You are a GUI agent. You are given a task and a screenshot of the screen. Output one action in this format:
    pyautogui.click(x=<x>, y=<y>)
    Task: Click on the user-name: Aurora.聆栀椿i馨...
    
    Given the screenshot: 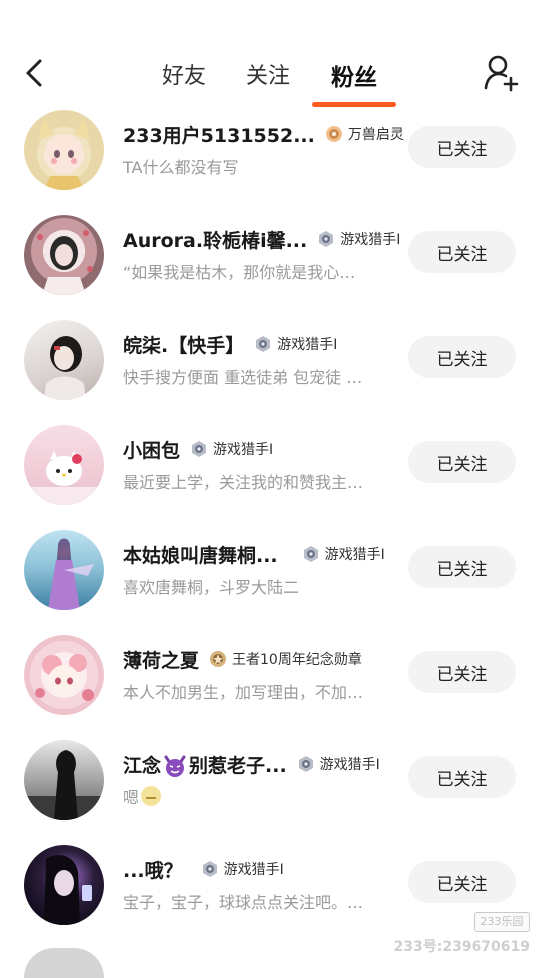 What is the action you would take?
    pyautogui.click(x=215, y=239)
    